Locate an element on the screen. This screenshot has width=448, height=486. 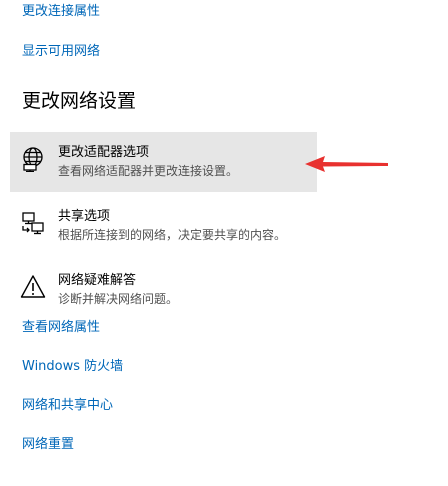
network-sharing-center-link: 网络和共享中心 is located at coordinates (67, 406).